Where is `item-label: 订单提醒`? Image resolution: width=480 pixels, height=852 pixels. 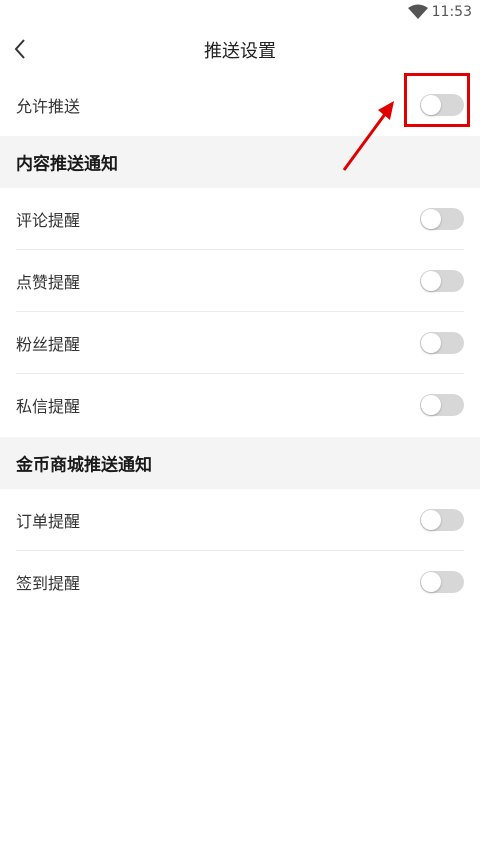 item-label: 订单提醒 is located at coordinates (48, 521).